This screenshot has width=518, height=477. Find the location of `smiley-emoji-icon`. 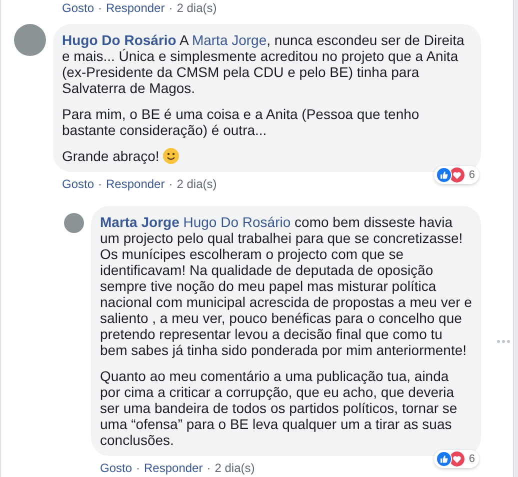

smiley-emoji-icon is located at coordinates (171, 156).